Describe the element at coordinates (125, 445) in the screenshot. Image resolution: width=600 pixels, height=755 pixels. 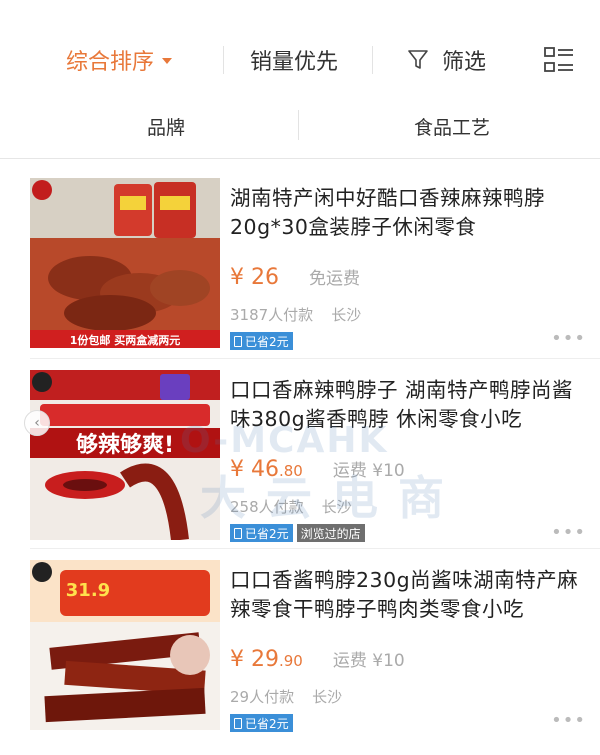
I see `thumb-banner-text: 够辣够爽!` at that location.